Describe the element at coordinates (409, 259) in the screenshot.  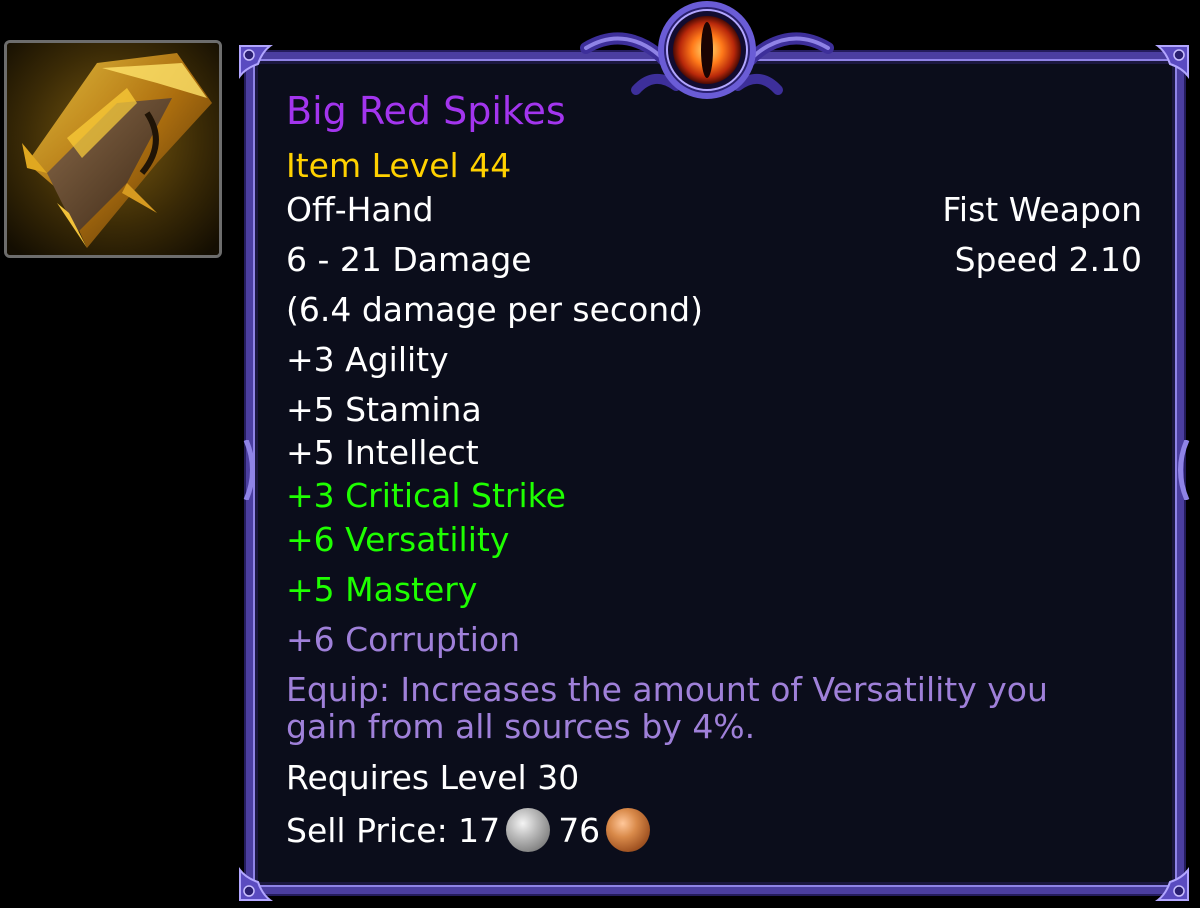
I see `item-damage: 6 - 21 Damage` at that location.